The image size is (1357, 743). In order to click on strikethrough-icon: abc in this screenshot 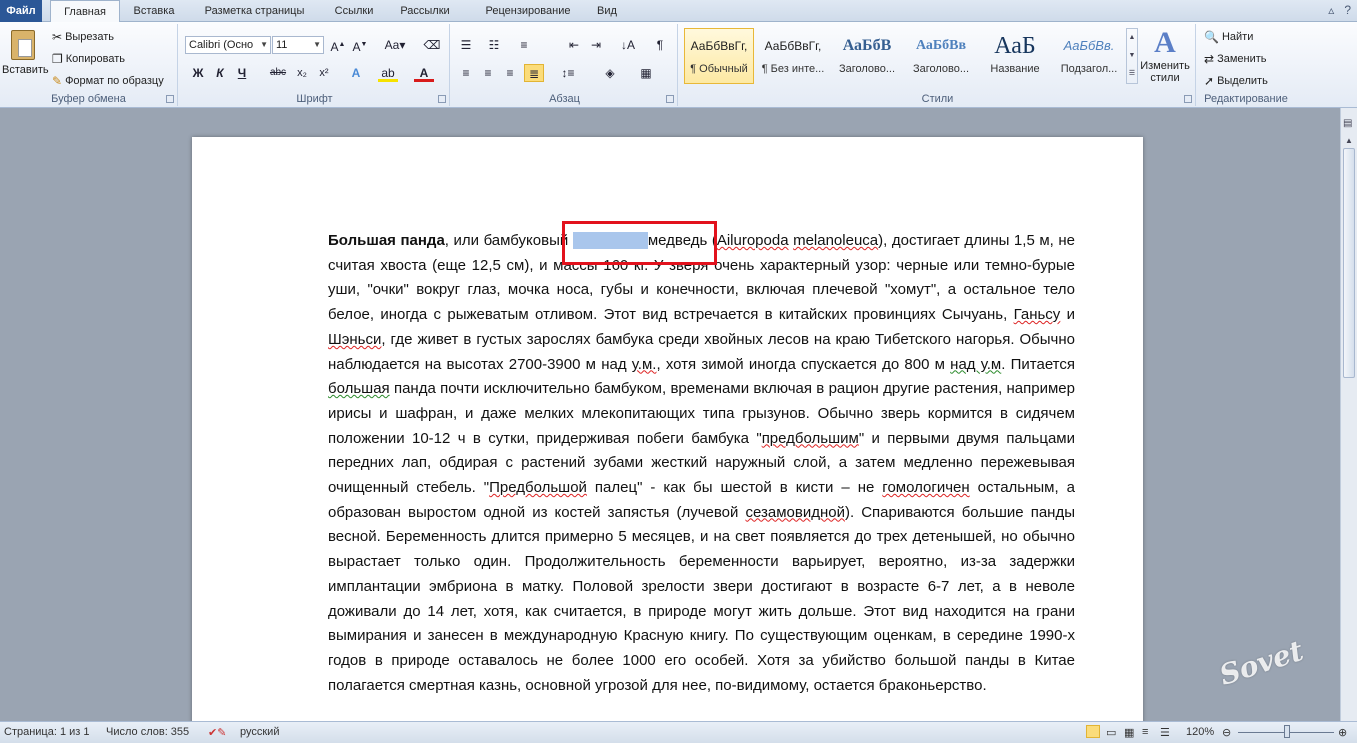, I will do `click(278, 73)`.